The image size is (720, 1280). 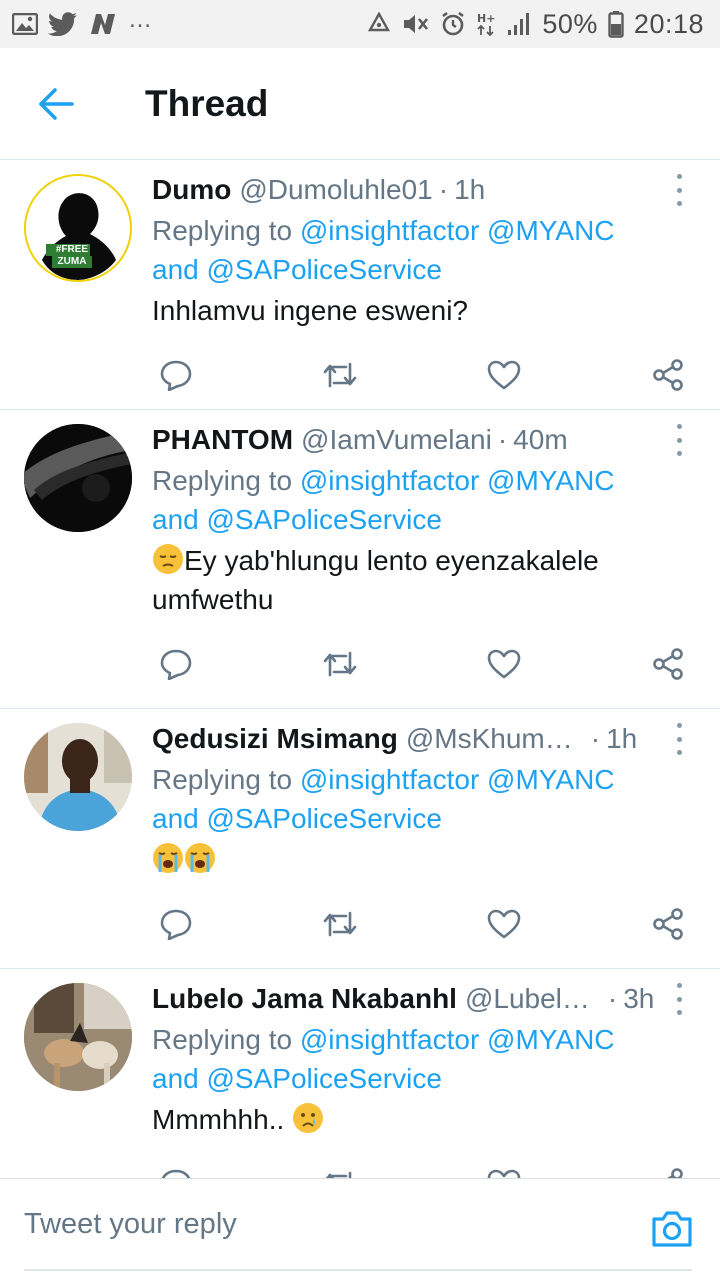 What do you see at coordinates (207, 103) in the screenshot?
I see `page-title: Thread` at bounding box center [207, 103].